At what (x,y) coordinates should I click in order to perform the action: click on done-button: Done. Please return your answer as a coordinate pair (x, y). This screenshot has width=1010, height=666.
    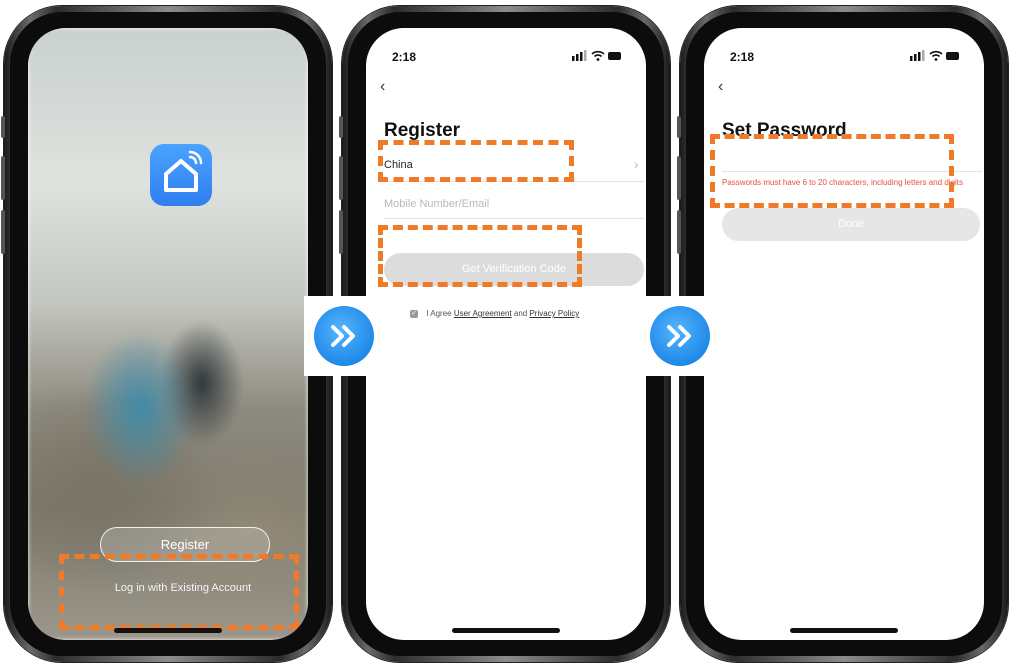
    Looking at the image, I should click on (851, 224).